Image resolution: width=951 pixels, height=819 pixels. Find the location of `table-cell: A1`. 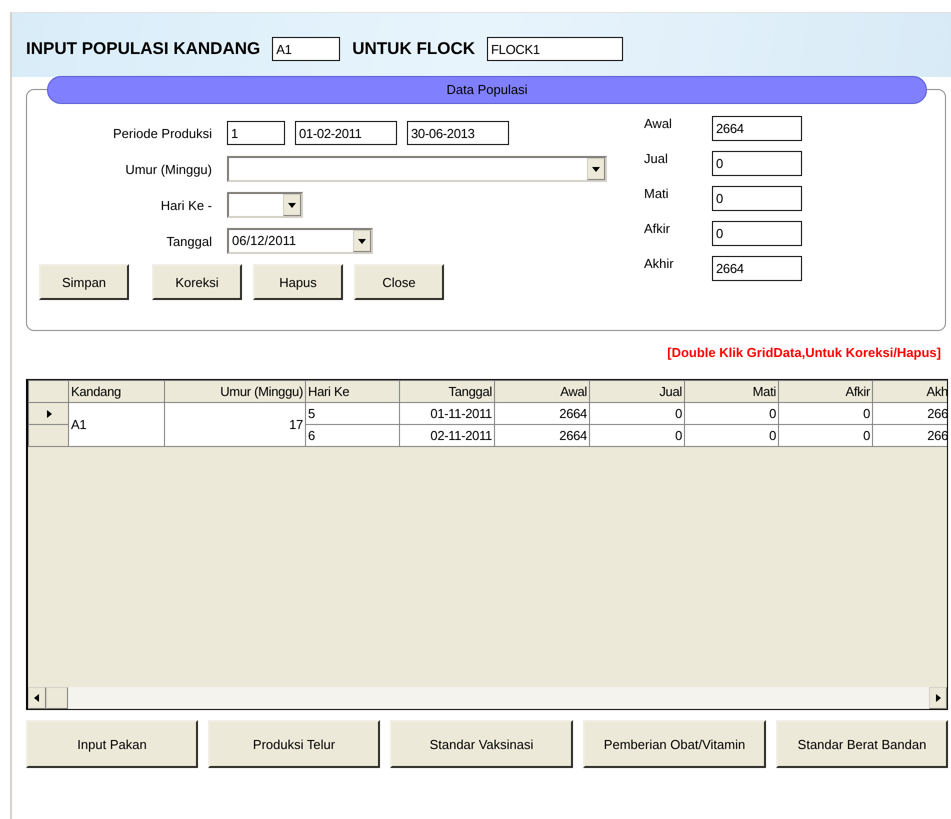

table-cell: A1 is located at coordinates (116, 424).